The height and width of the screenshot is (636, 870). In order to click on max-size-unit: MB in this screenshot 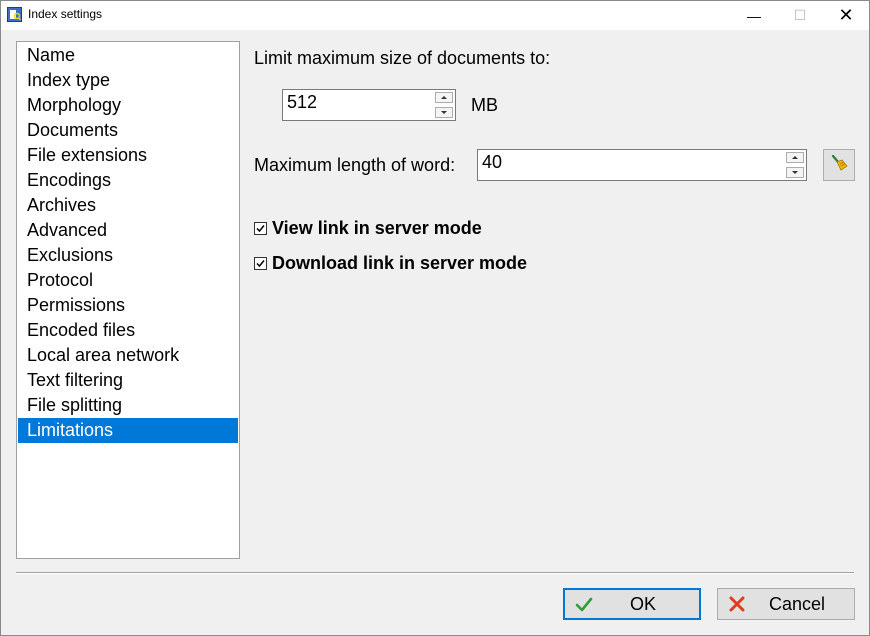, I will do `click(484, 105)`.